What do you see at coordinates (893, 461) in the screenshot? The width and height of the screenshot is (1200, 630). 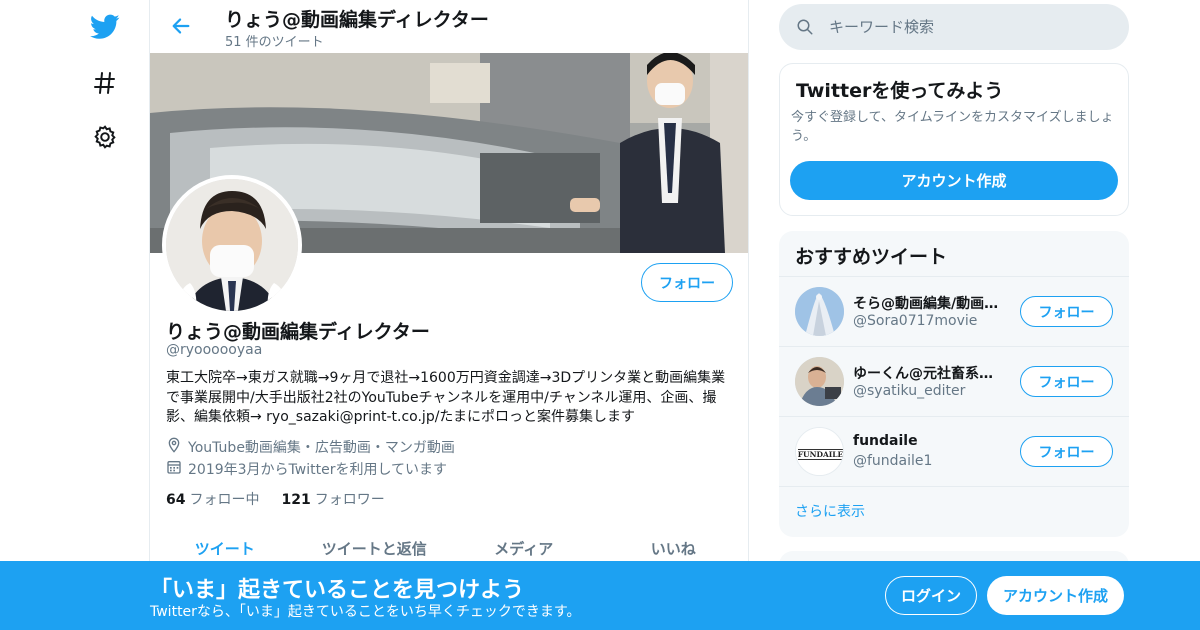 I see `account-handle: @fundaile1` at bounding box center [893, 461].